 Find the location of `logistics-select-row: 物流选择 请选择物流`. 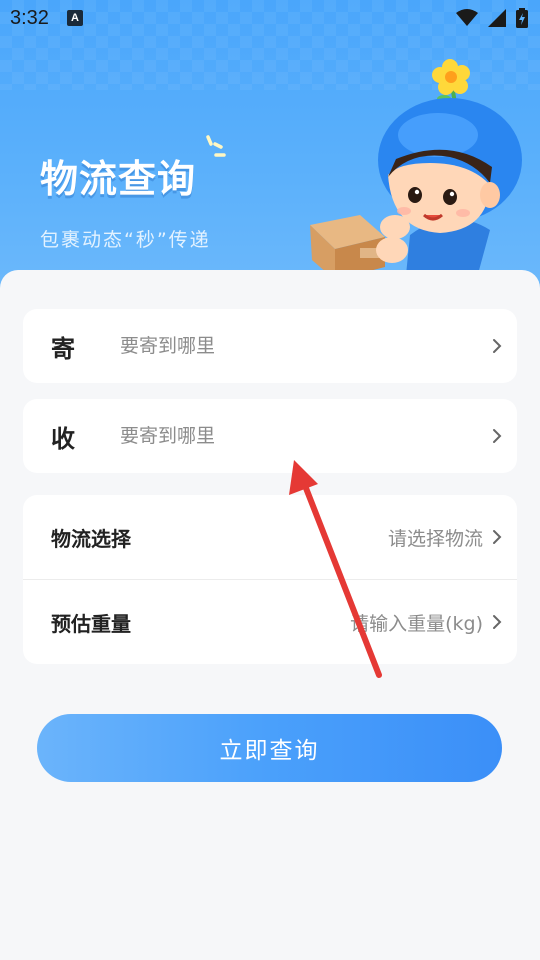

logistics-select-row: 物流选择 请选择物流 is located at coordinates (270, 537).